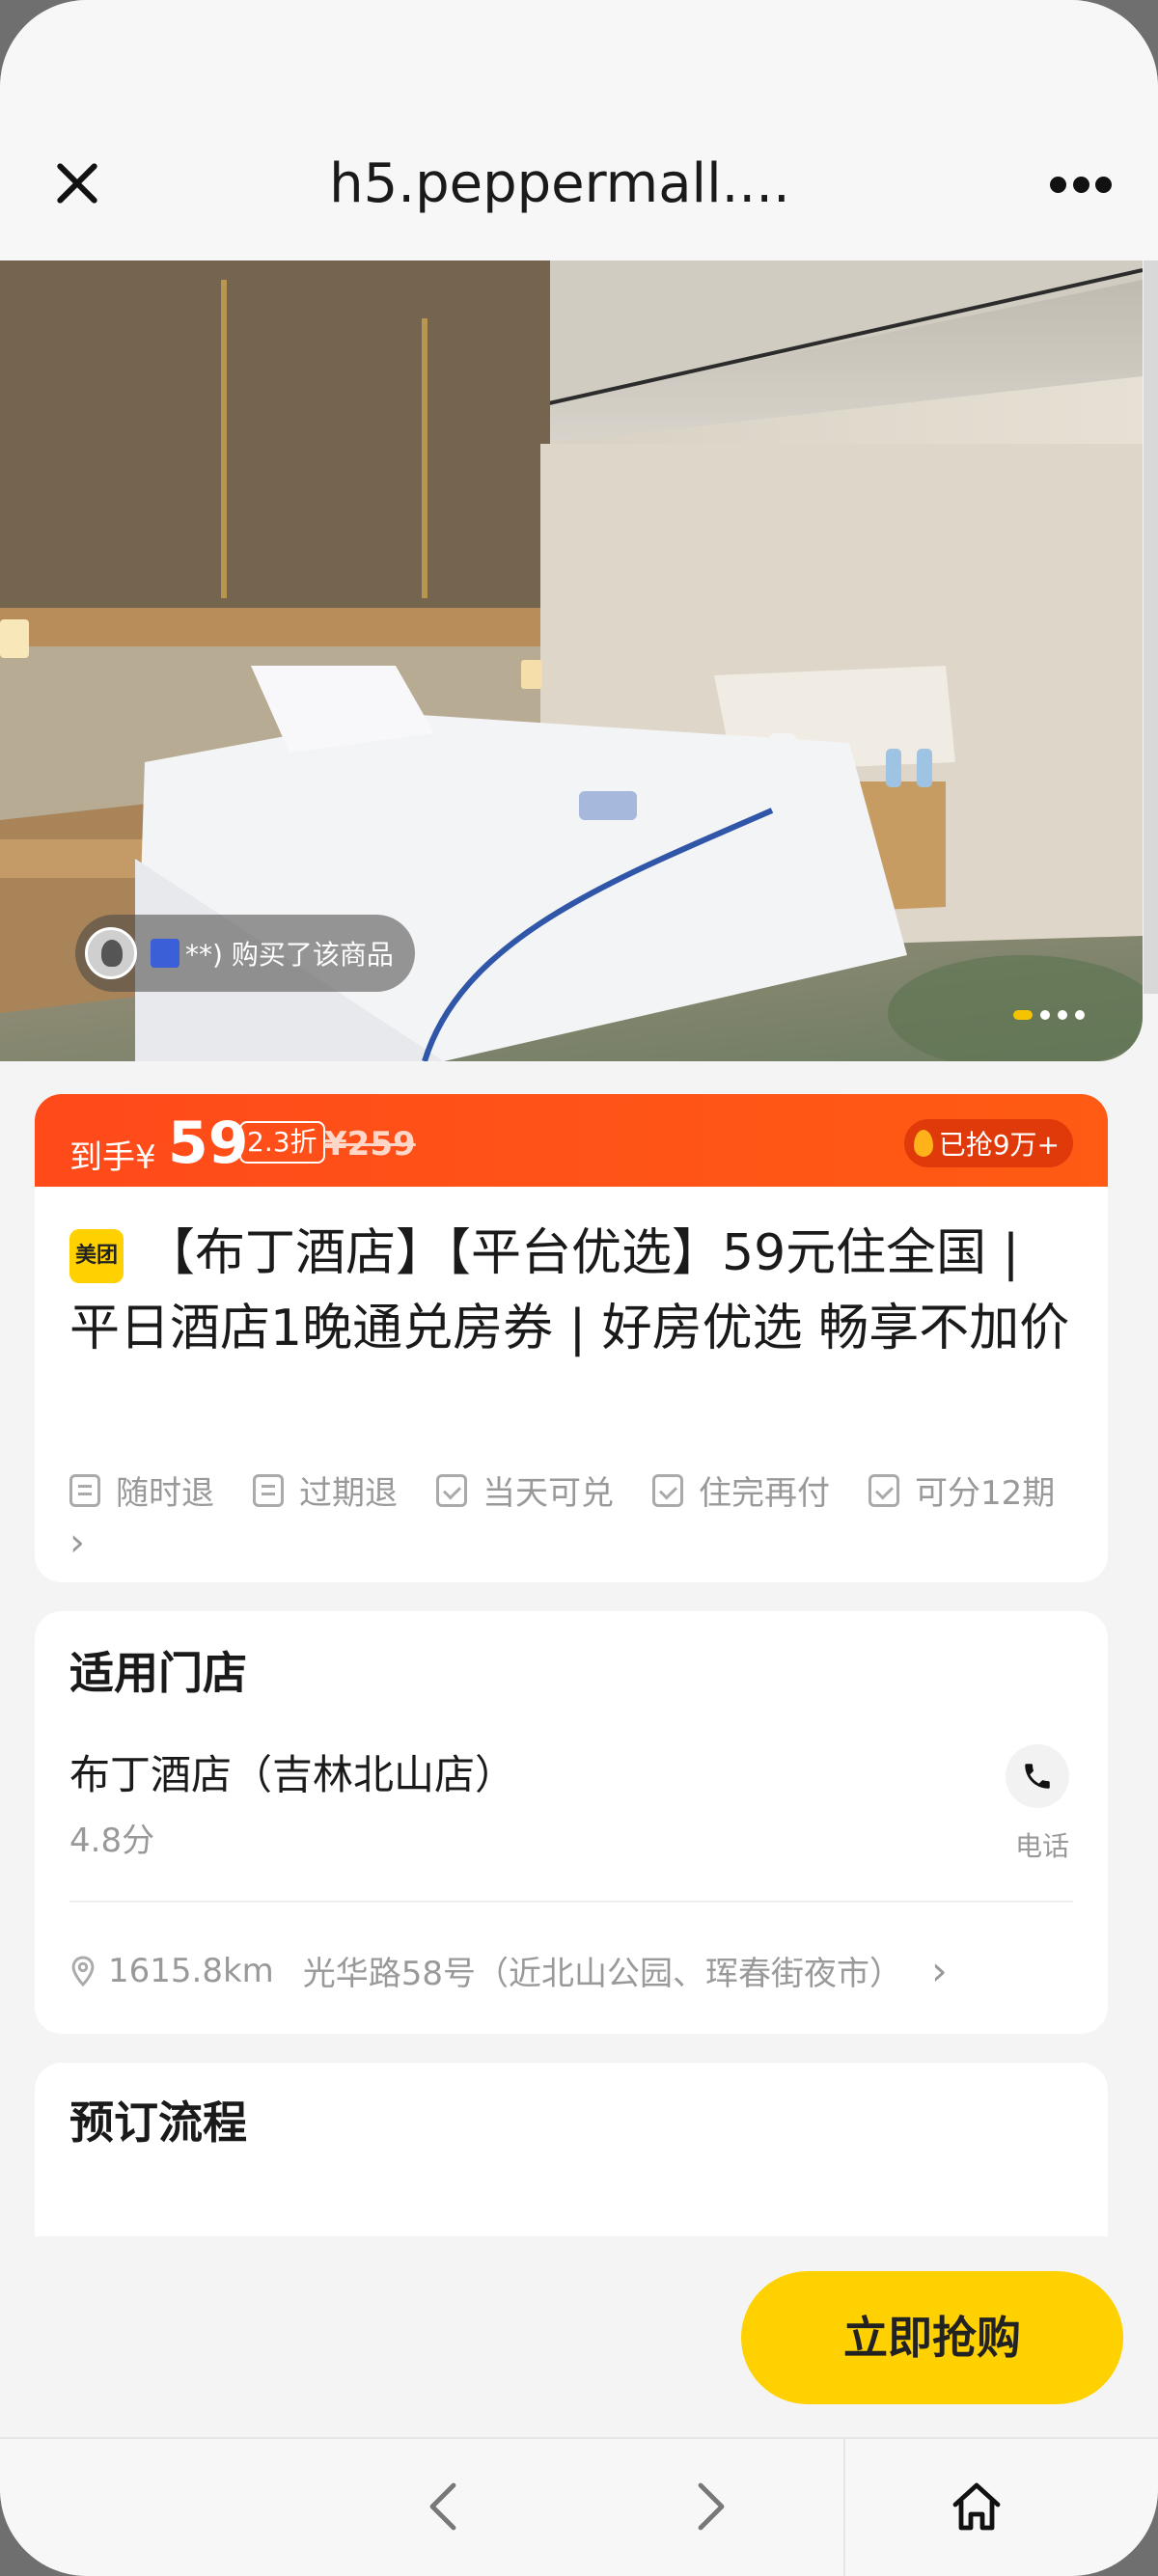 This screenshot has height=2576, width=1158. What do you see at coordinates (77, 183) in the screenshot?
I see `close-icon` at bounding box center [77, 183].